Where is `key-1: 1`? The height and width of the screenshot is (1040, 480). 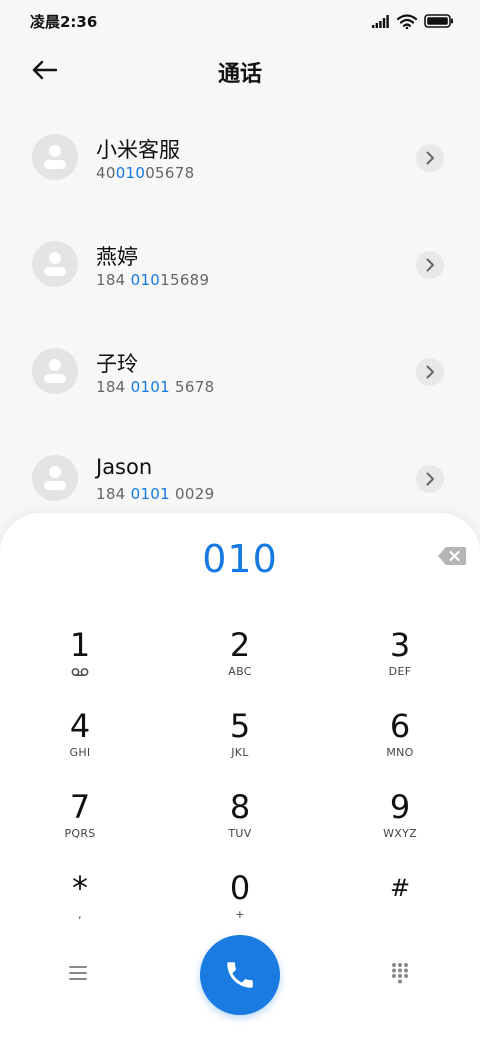
key-1: 1 is located at coordinates (80, 660).